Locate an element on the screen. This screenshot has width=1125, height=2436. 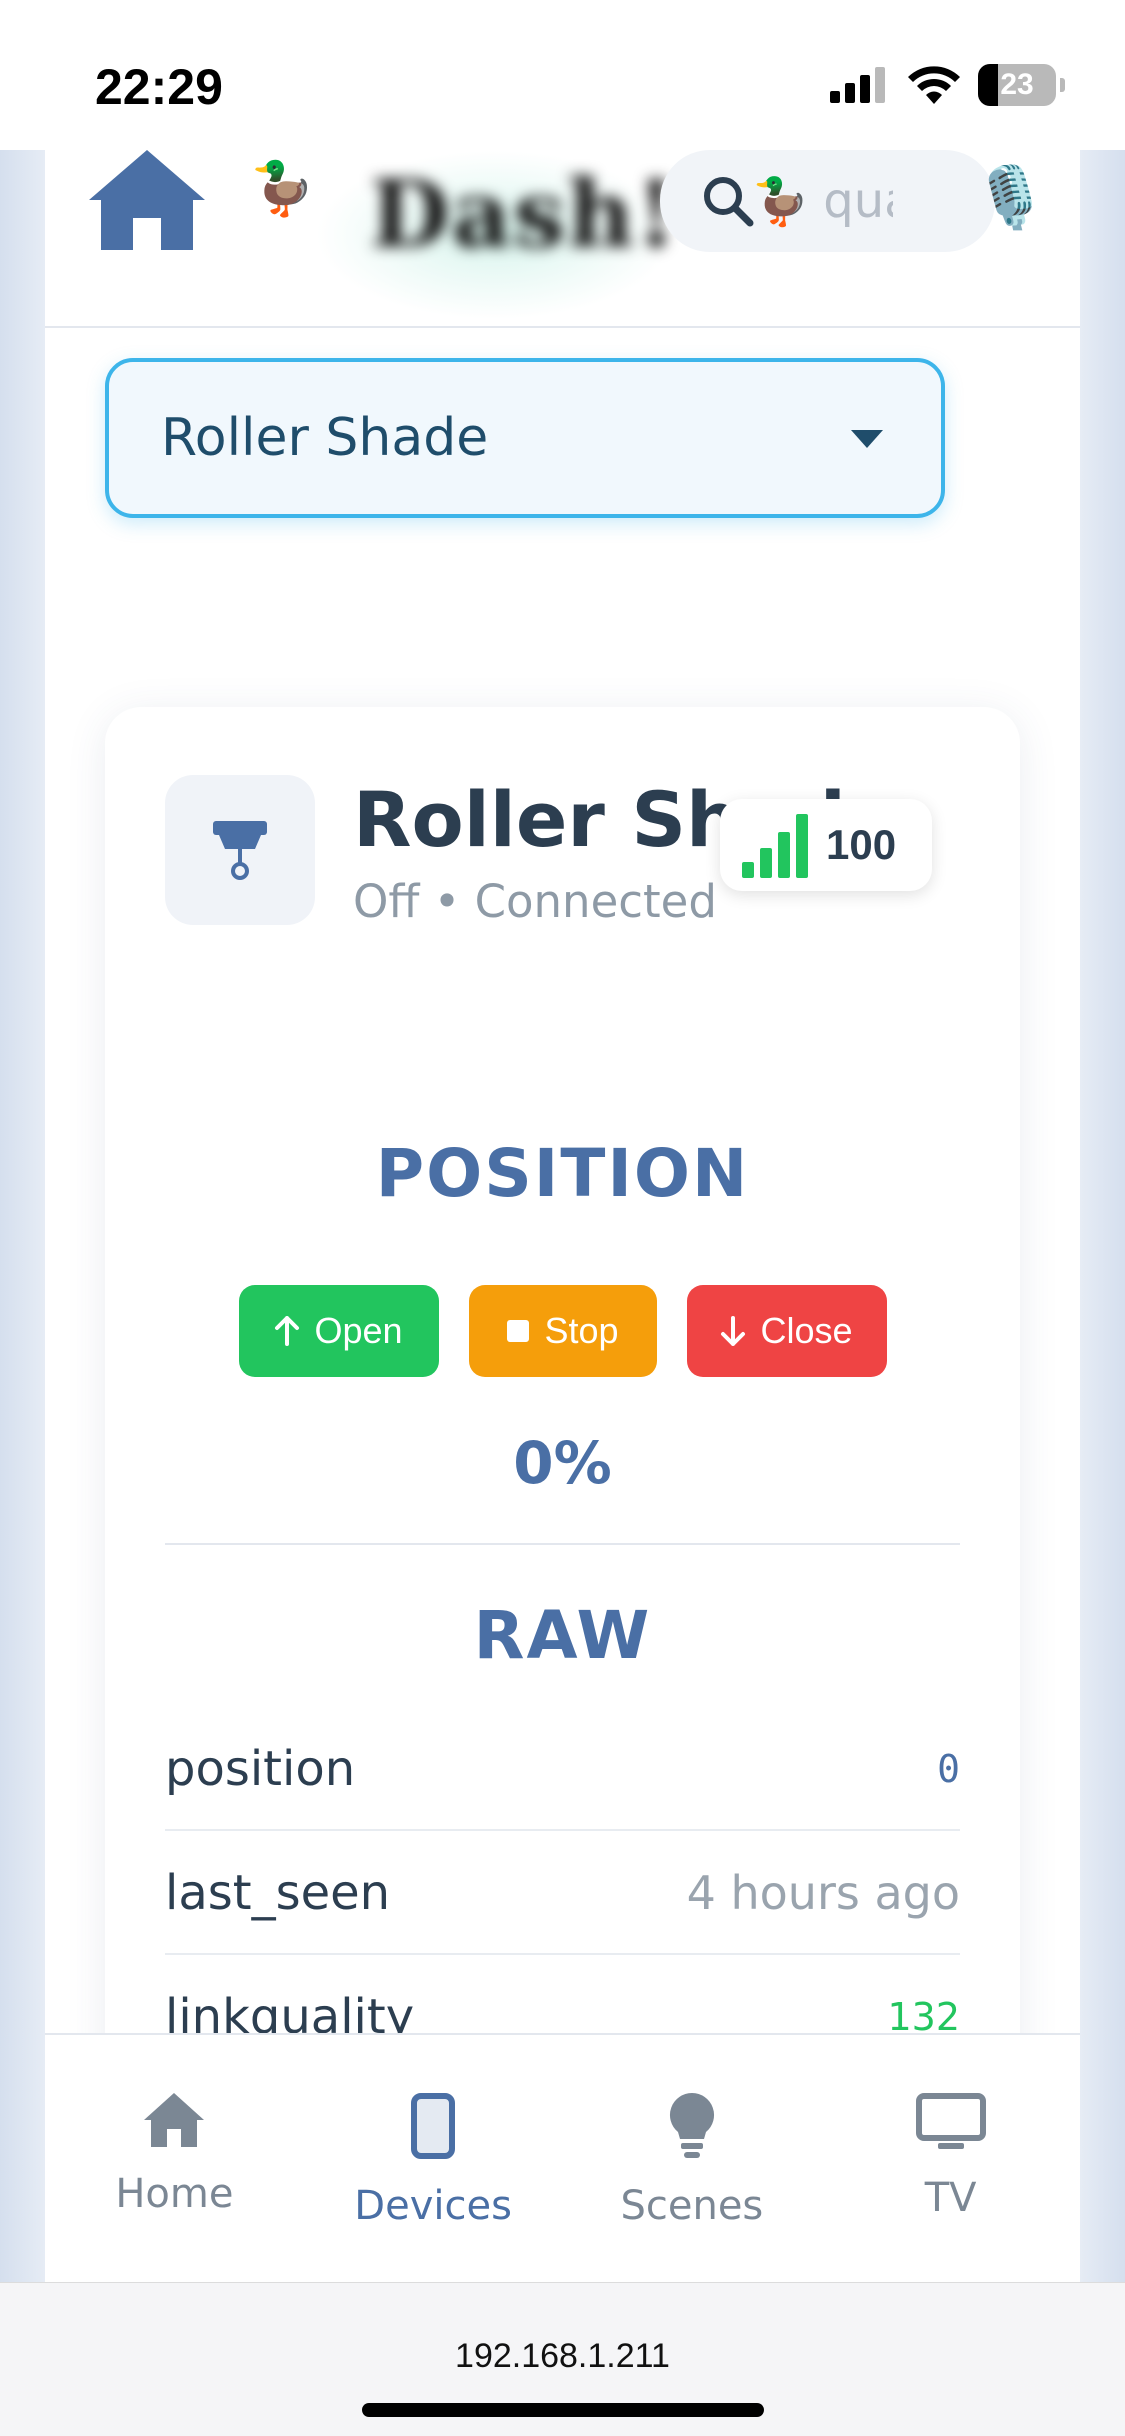
tv-icon is located at coordinates (950, 2121).